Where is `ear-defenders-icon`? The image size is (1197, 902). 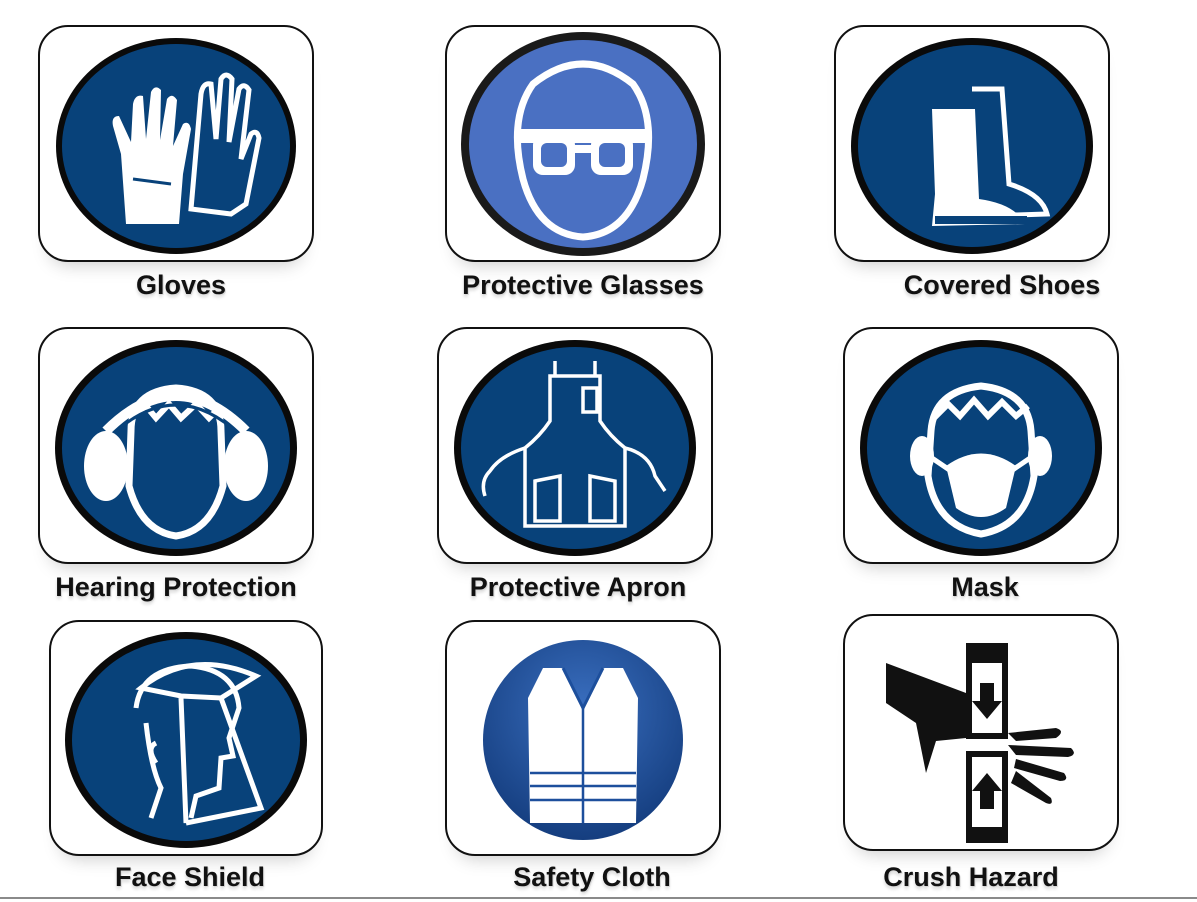
ear-defenders-icon is located at coordinates (176, 447).